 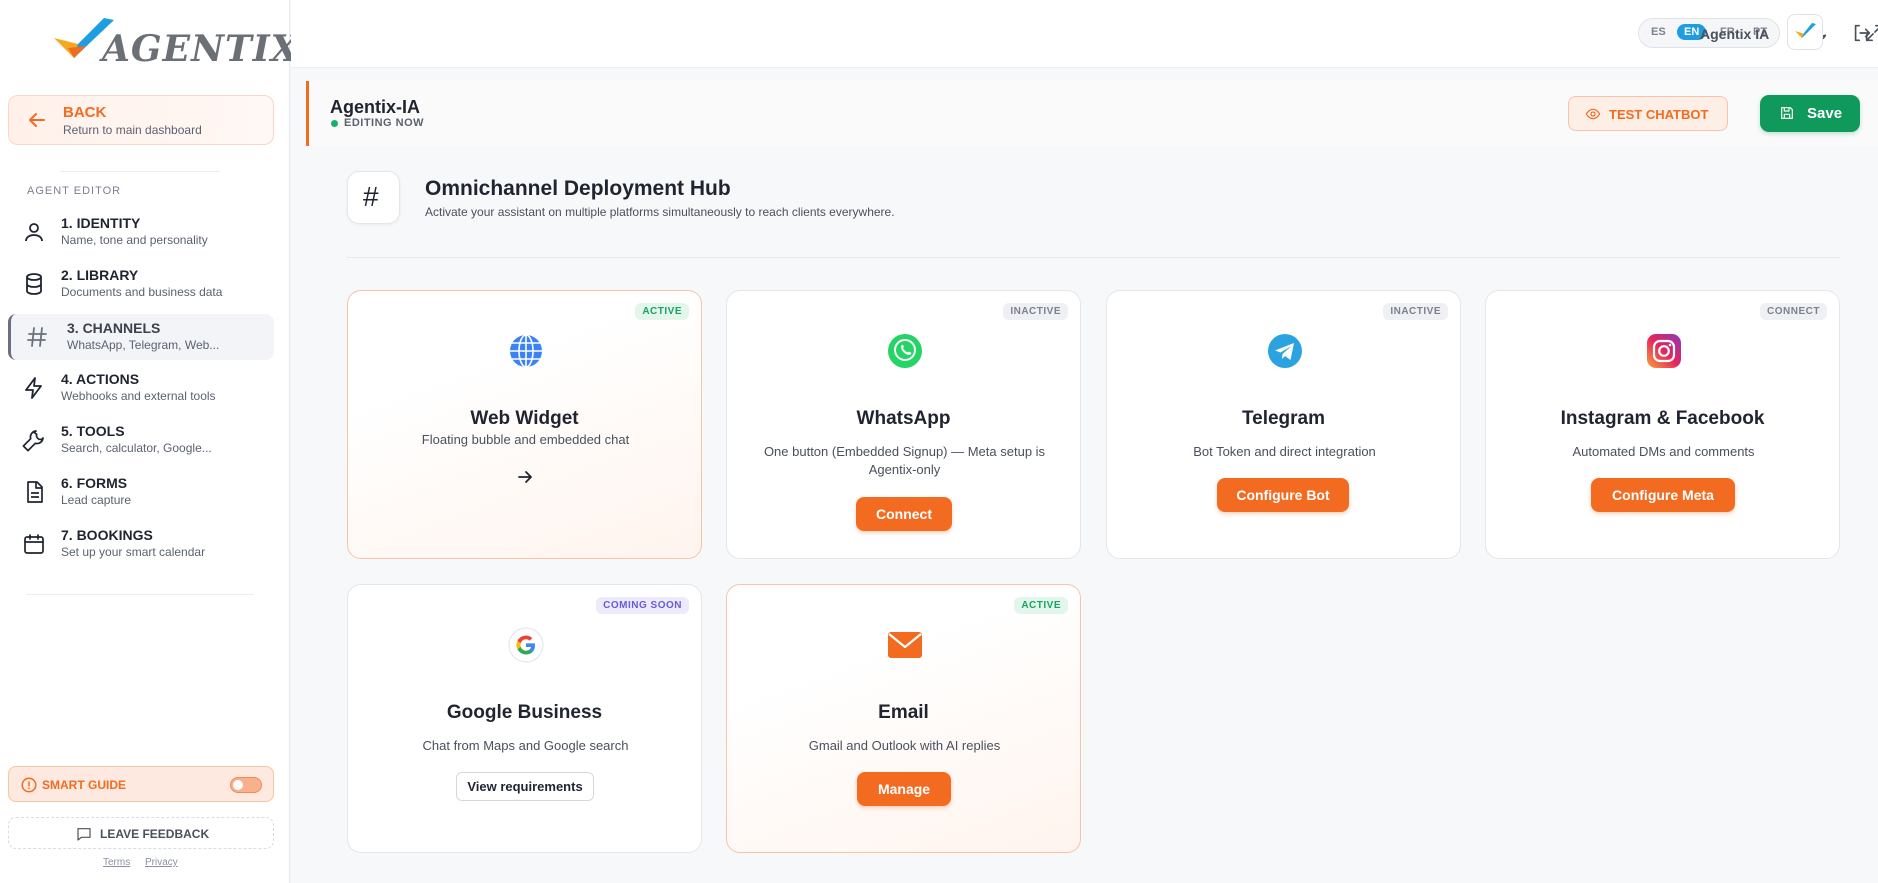 What do you see at coordinates (1662, 418) in the screenshot?
I see `channel-name: Instagram & Facebook` at bounding box center [1662, 418].